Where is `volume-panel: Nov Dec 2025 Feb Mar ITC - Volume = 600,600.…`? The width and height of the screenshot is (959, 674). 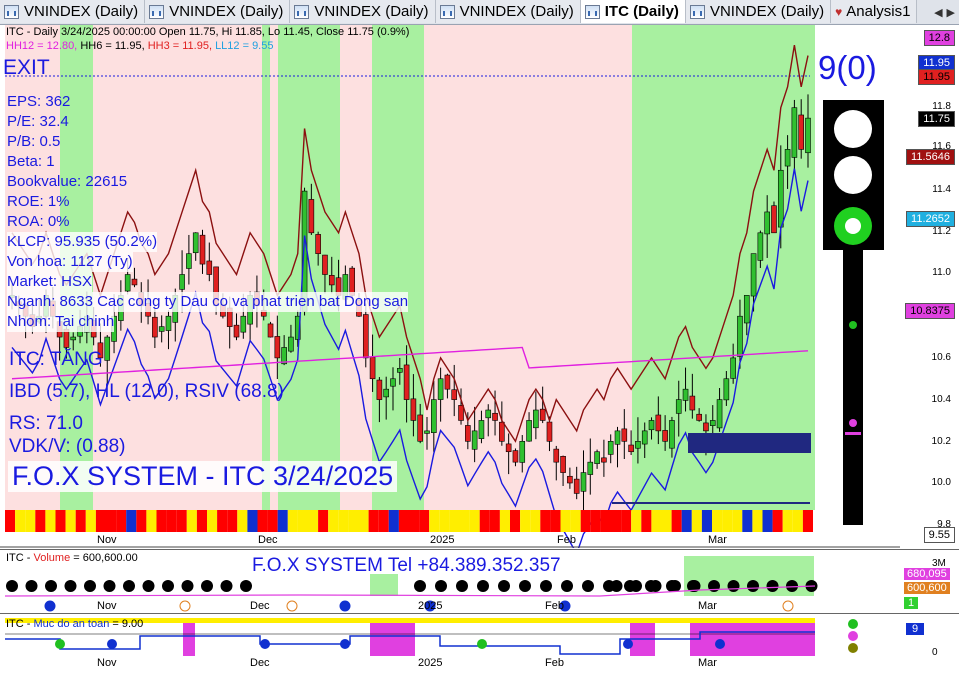
volume-panel: Nov Dec 2025 Feb Mar ITC - Volume = 600,600.… is located at coordinates (479, 581).